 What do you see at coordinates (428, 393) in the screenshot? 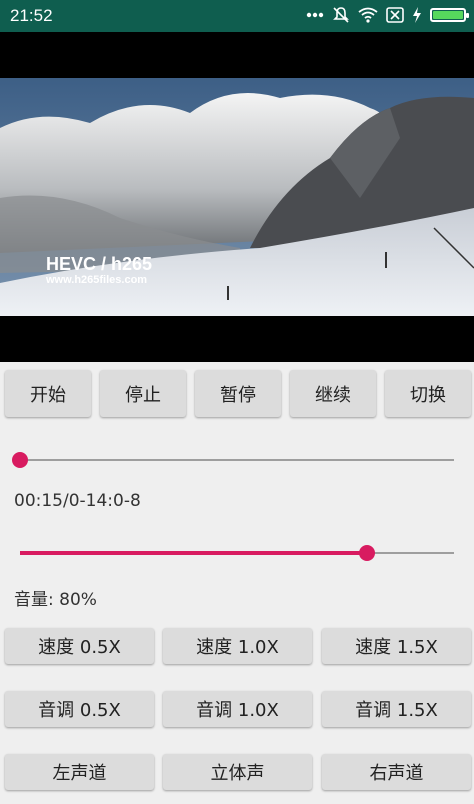
I see `switch-button: 切换` at bounding box center [428, 393].